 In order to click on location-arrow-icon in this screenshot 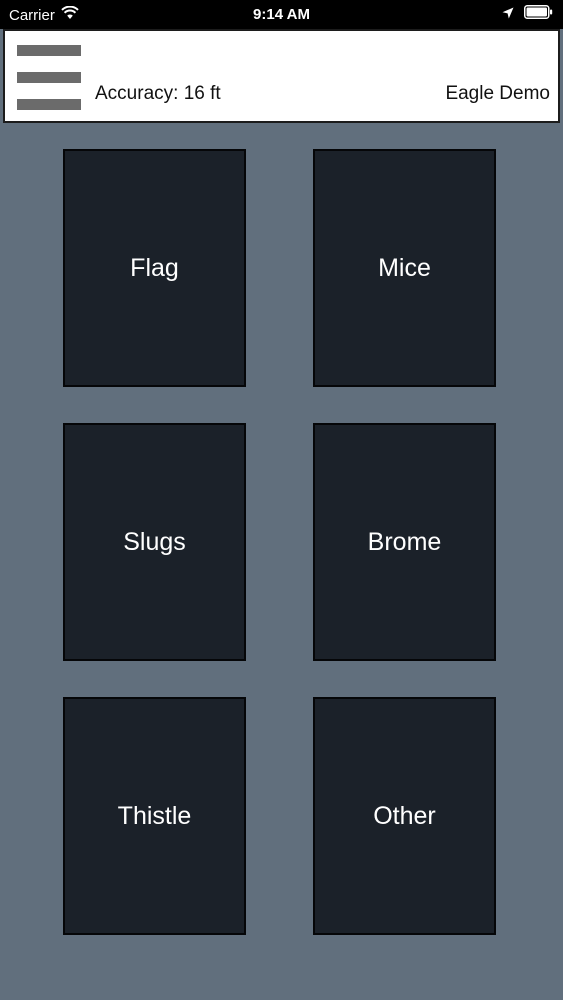, I will do `click(508, 14)`.